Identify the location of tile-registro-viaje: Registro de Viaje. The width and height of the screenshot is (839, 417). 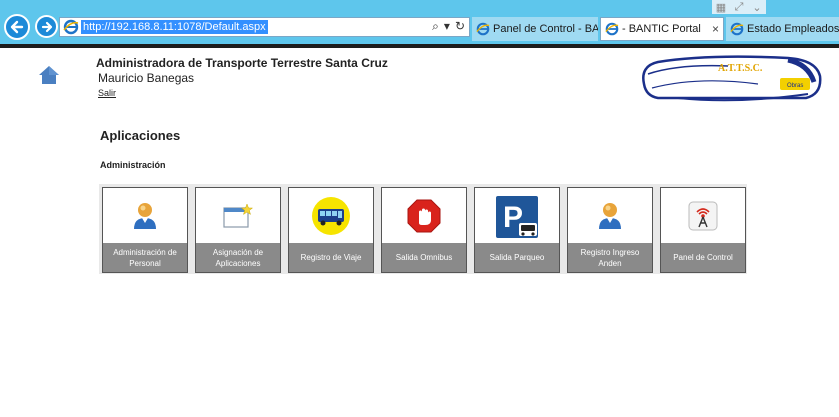
(331, 230).